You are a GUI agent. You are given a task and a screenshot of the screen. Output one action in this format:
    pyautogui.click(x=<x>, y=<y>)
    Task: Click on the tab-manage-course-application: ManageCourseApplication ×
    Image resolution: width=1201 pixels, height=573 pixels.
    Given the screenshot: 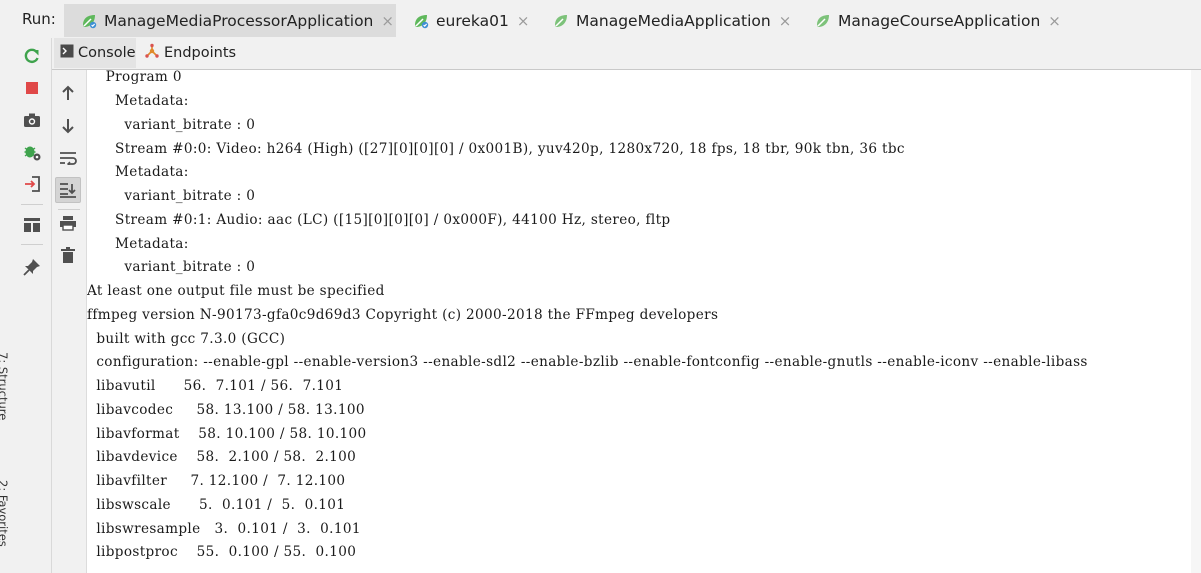 What is the action you would take?
    pyautogui.click(x=933, y=20)
    